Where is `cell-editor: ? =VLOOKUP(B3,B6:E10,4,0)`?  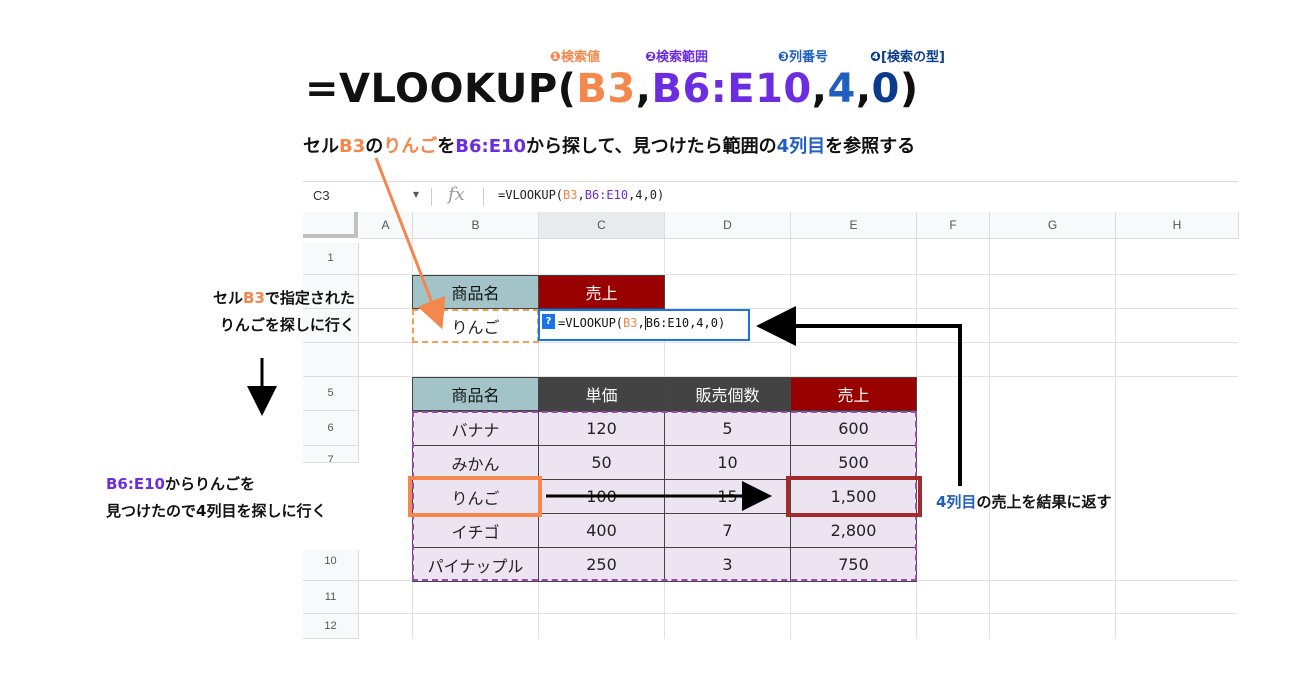 cell-editor: ? =VLOOKUP(B3,B6:E10,4,0) is located at coordinates (644, 325).